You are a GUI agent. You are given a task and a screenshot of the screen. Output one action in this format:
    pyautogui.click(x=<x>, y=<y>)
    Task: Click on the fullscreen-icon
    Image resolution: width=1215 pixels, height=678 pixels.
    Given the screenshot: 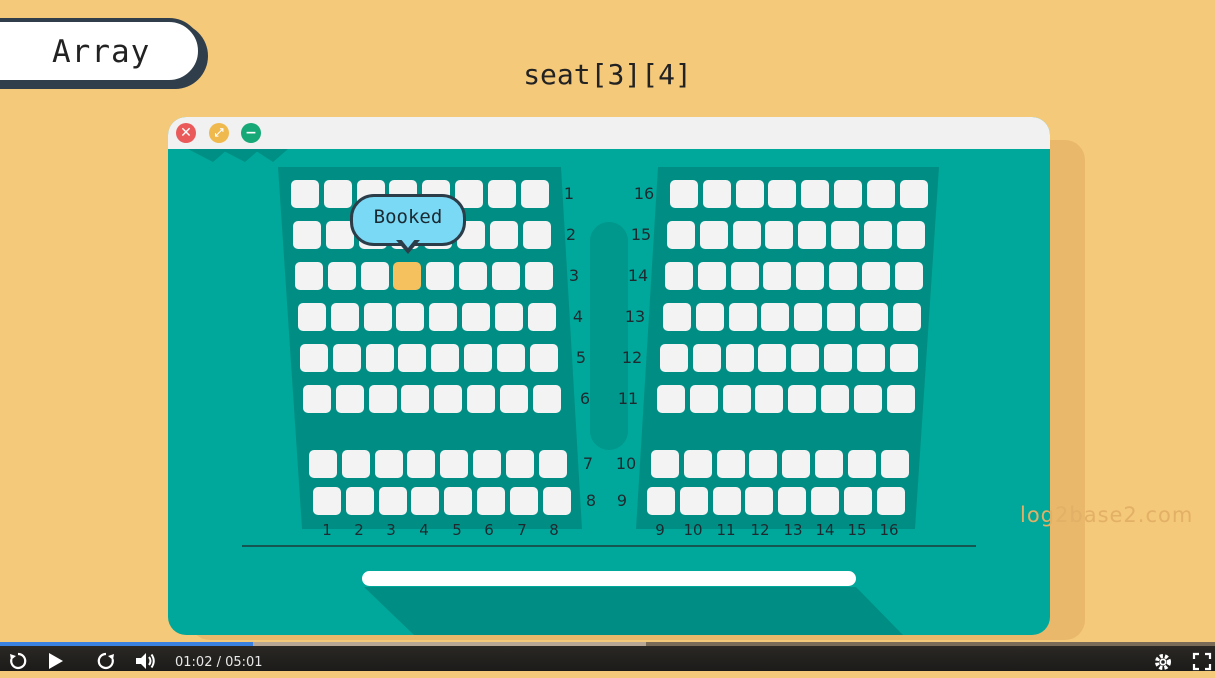 What is the action you would take?
    pyautogui.click(x=1202, y=664)
    